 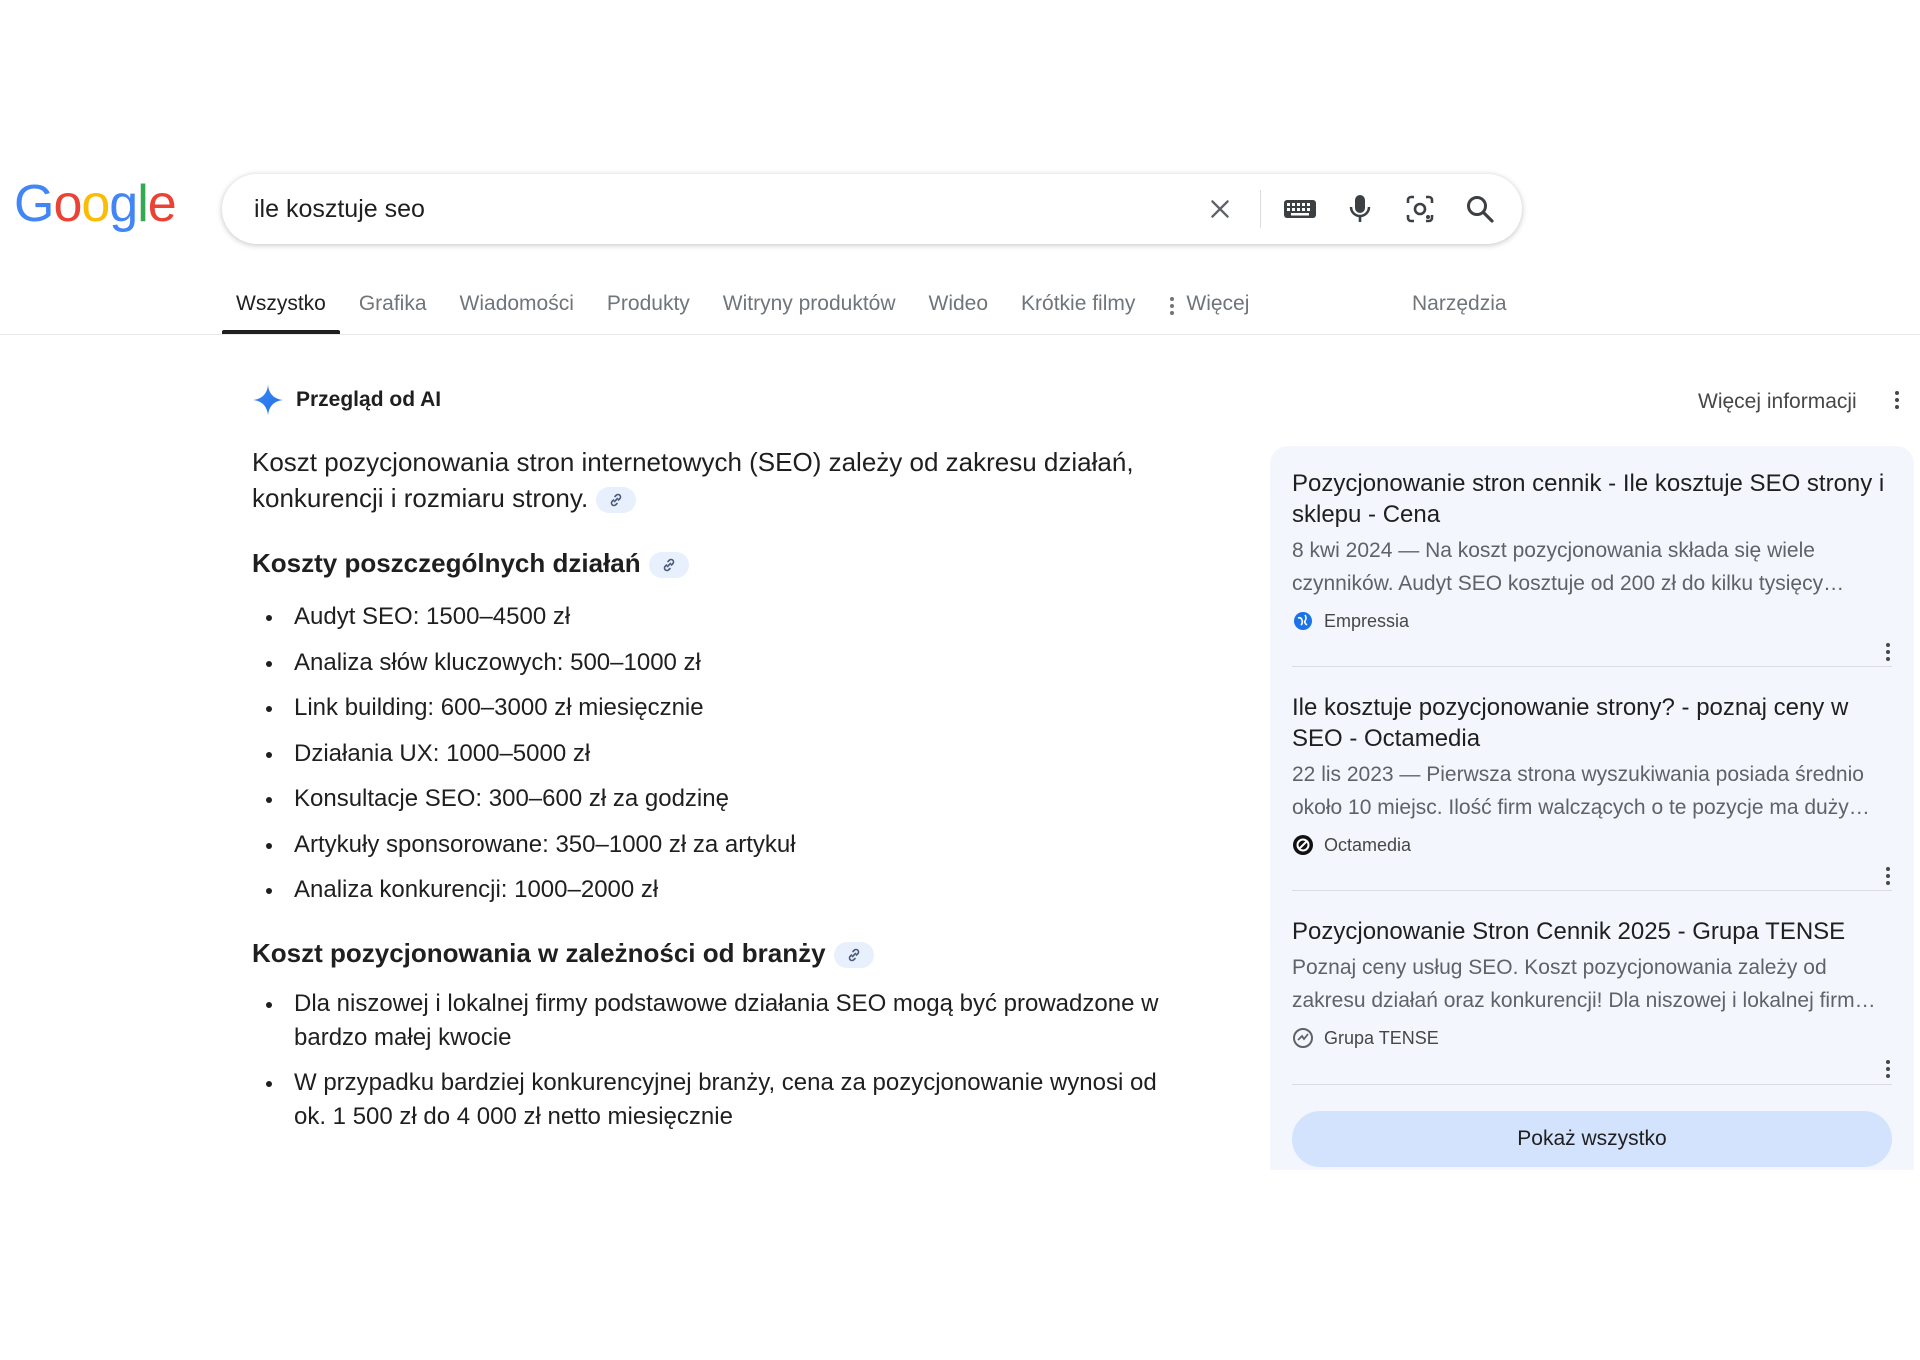 I want to click on octamedia-logo-icon, so click(x=1303, y=845).